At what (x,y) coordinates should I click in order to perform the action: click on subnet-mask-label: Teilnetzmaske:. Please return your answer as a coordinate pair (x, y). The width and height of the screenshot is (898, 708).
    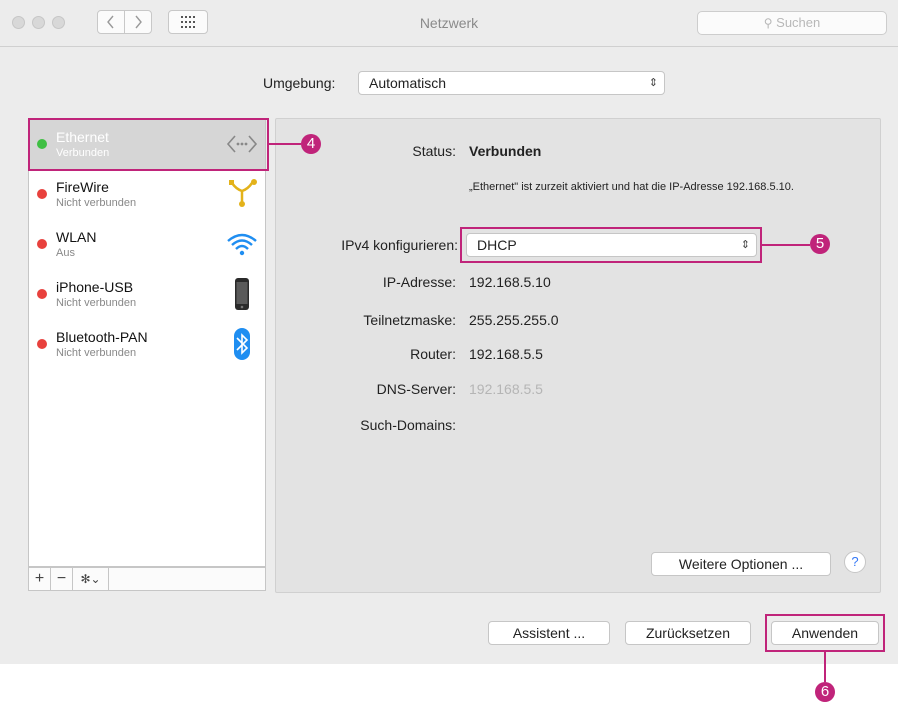
    Looking at the image, I should click on (409, 320).